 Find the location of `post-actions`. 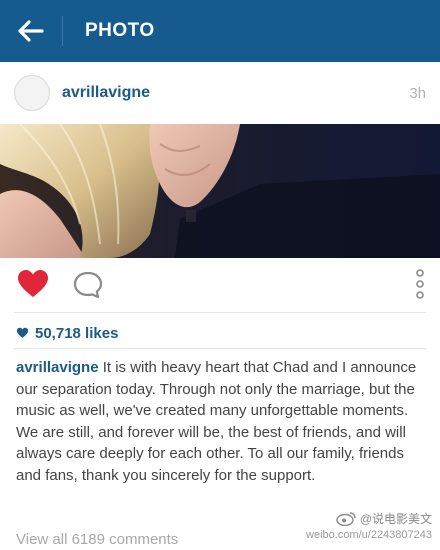

post-actions is located at coordinates (220, 286).